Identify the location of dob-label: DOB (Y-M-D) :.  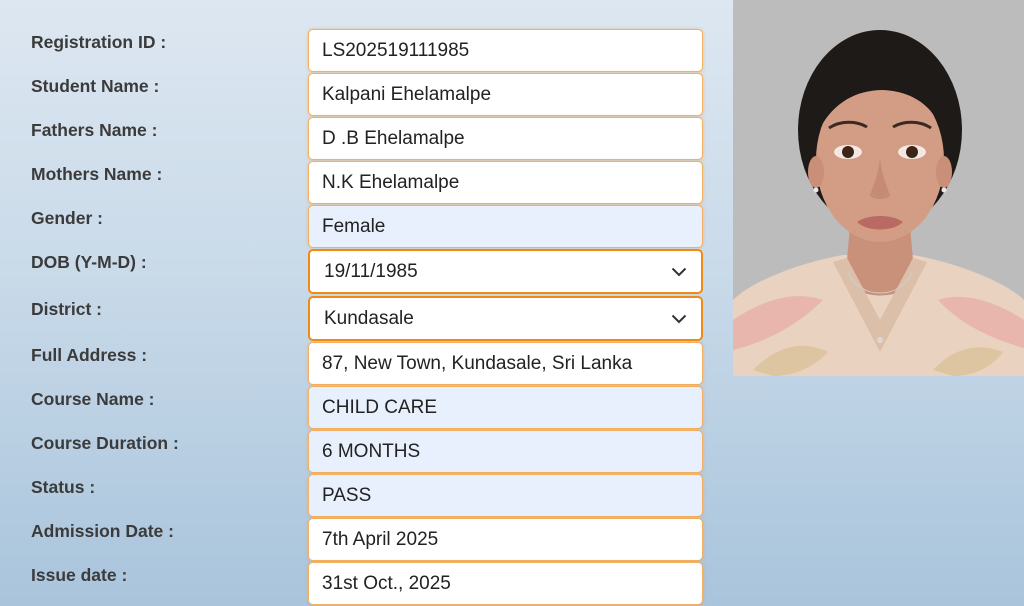
(89, 262).